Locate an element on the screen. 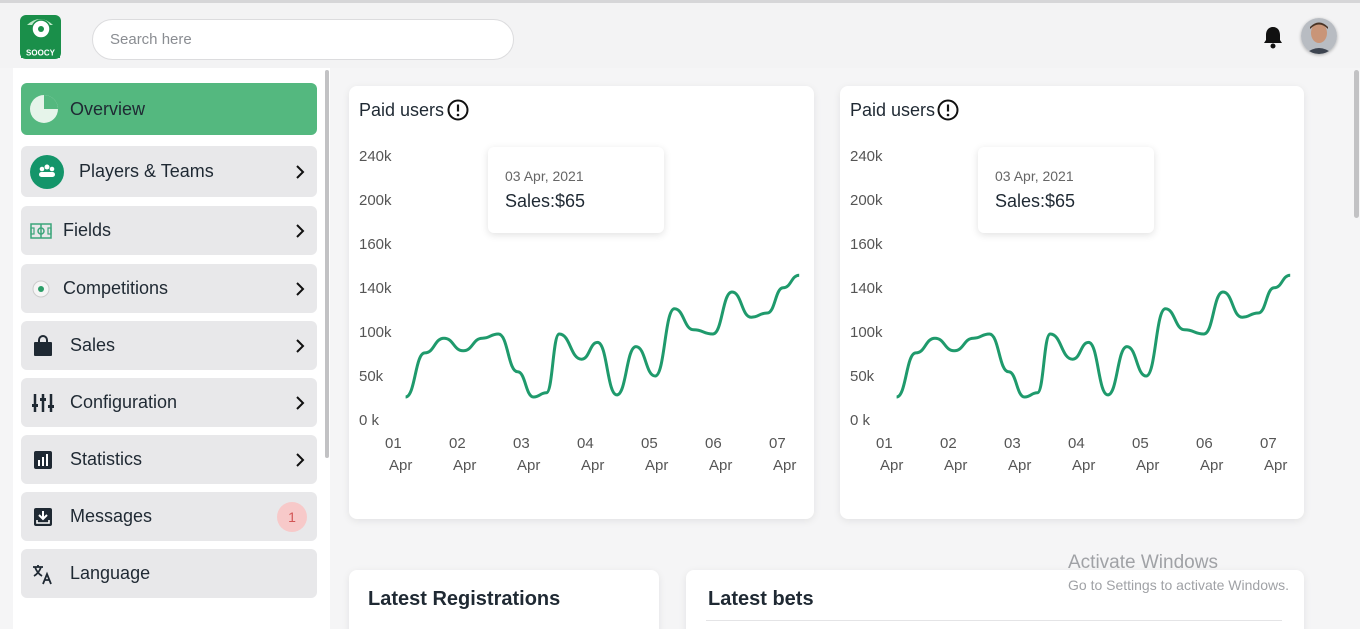 This screenshot has width=1360, height=629. shopping-bag-icon is located at coordinates (43, 346).